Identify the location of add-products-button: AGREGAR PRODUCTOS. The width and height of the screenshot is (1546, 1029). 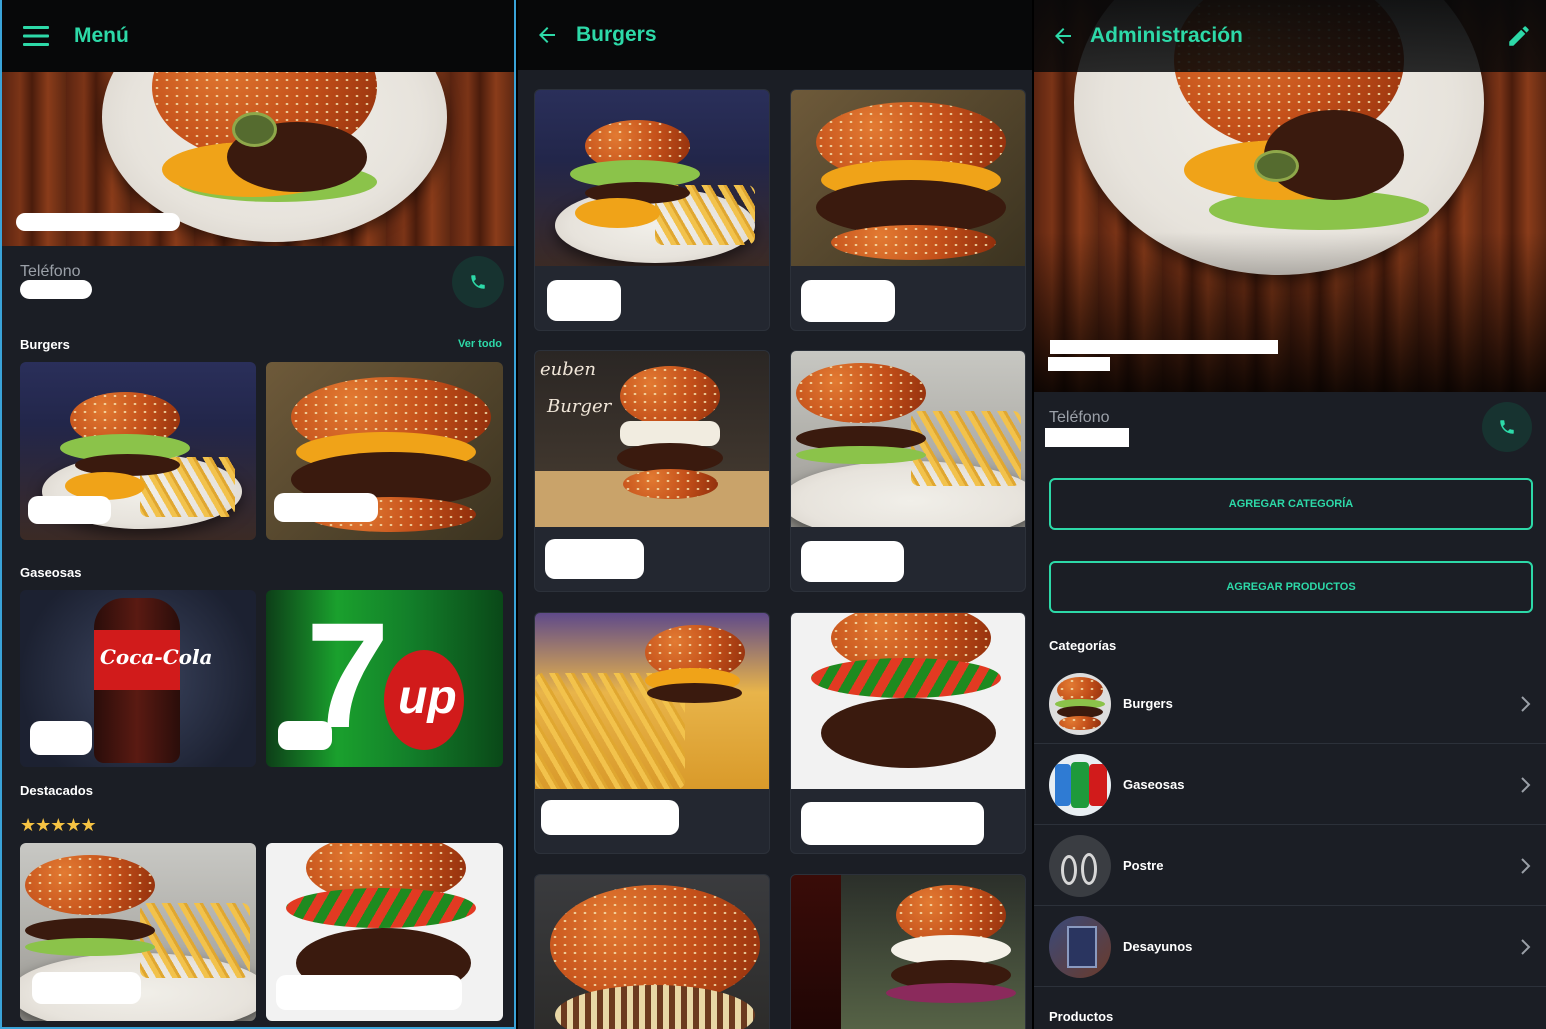
(1291, 587).